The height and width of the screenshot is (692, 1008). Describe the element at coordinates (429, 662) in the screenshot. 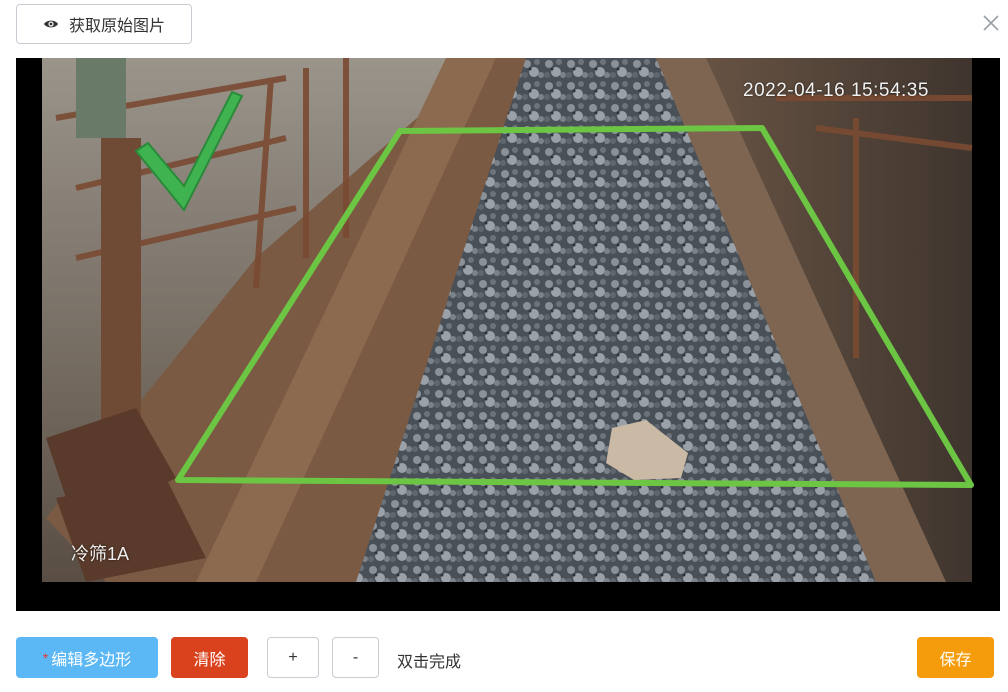

I see `double-click-hint: 双击完成` at that location.